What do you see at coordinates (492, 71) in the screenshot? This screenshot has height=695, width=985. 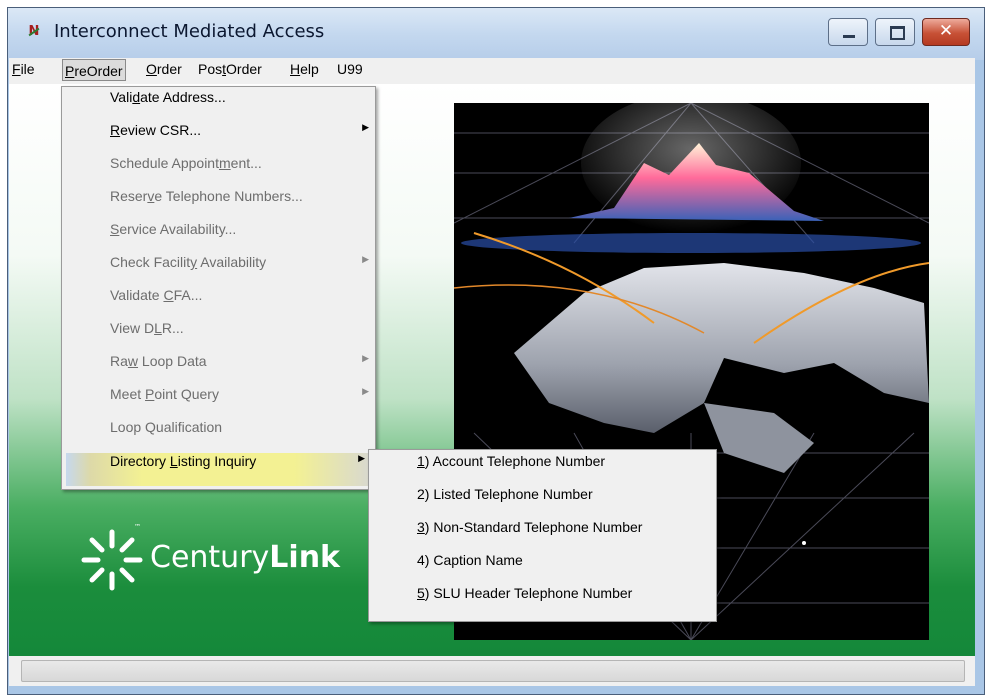 I see `menu-bar: File PreOrder Order PostOrder Help U99` at bounding box center [492, 71].